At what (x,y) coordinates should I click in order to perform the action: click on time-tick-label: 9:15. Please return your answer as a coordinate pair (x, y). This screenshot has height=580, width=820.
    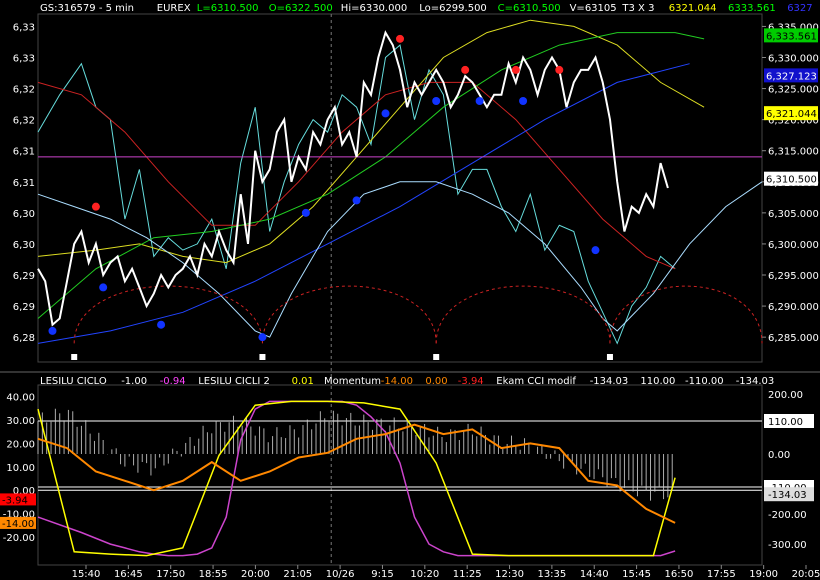
    Looking at the image, I should click on (382, 574).